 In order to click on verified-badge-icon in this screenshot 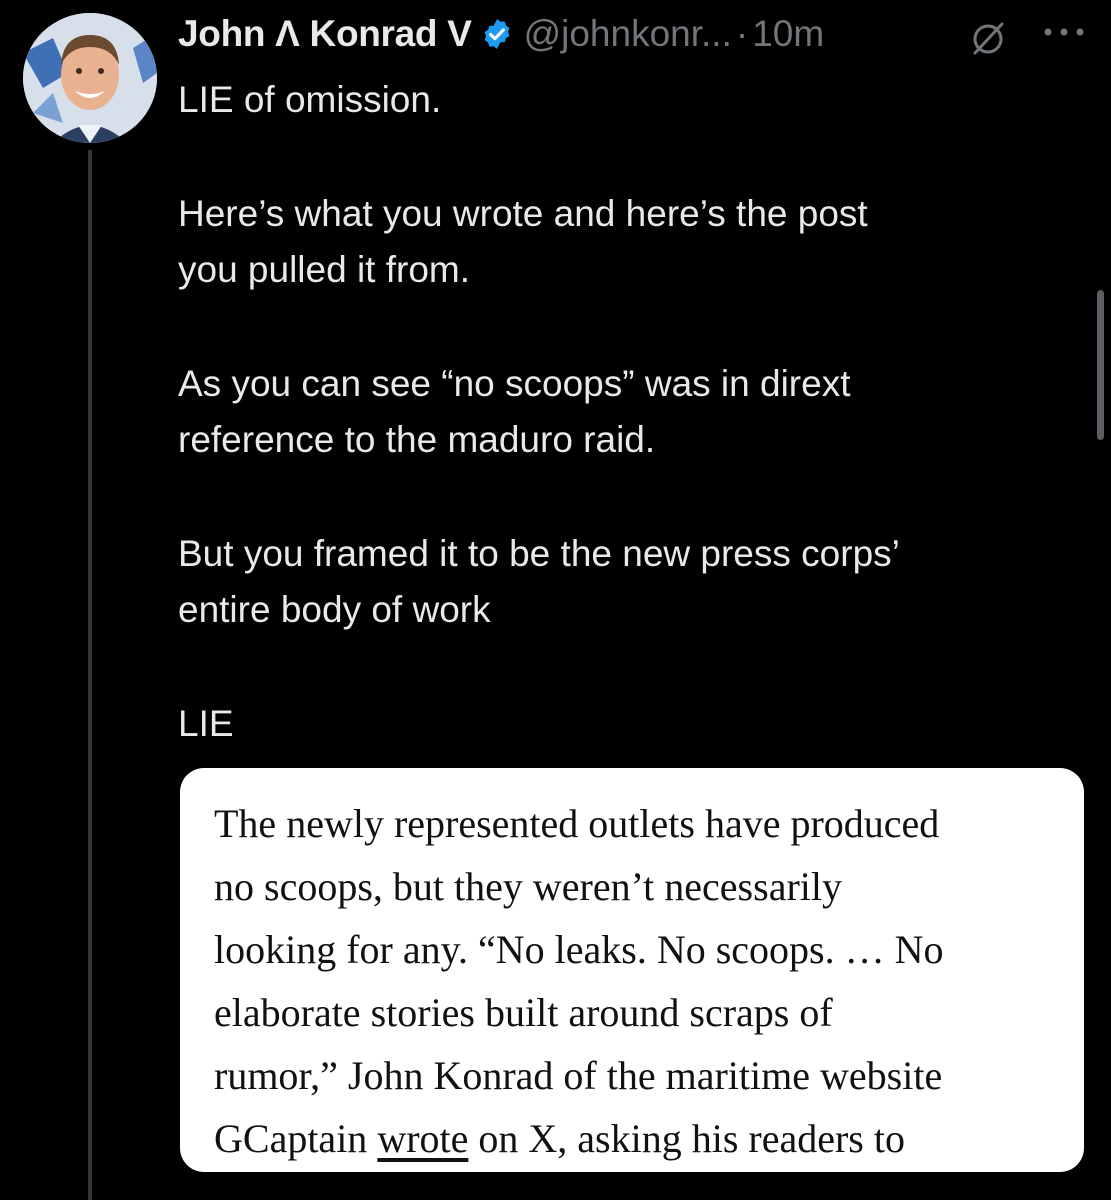, I will do `click(497, 34)`.